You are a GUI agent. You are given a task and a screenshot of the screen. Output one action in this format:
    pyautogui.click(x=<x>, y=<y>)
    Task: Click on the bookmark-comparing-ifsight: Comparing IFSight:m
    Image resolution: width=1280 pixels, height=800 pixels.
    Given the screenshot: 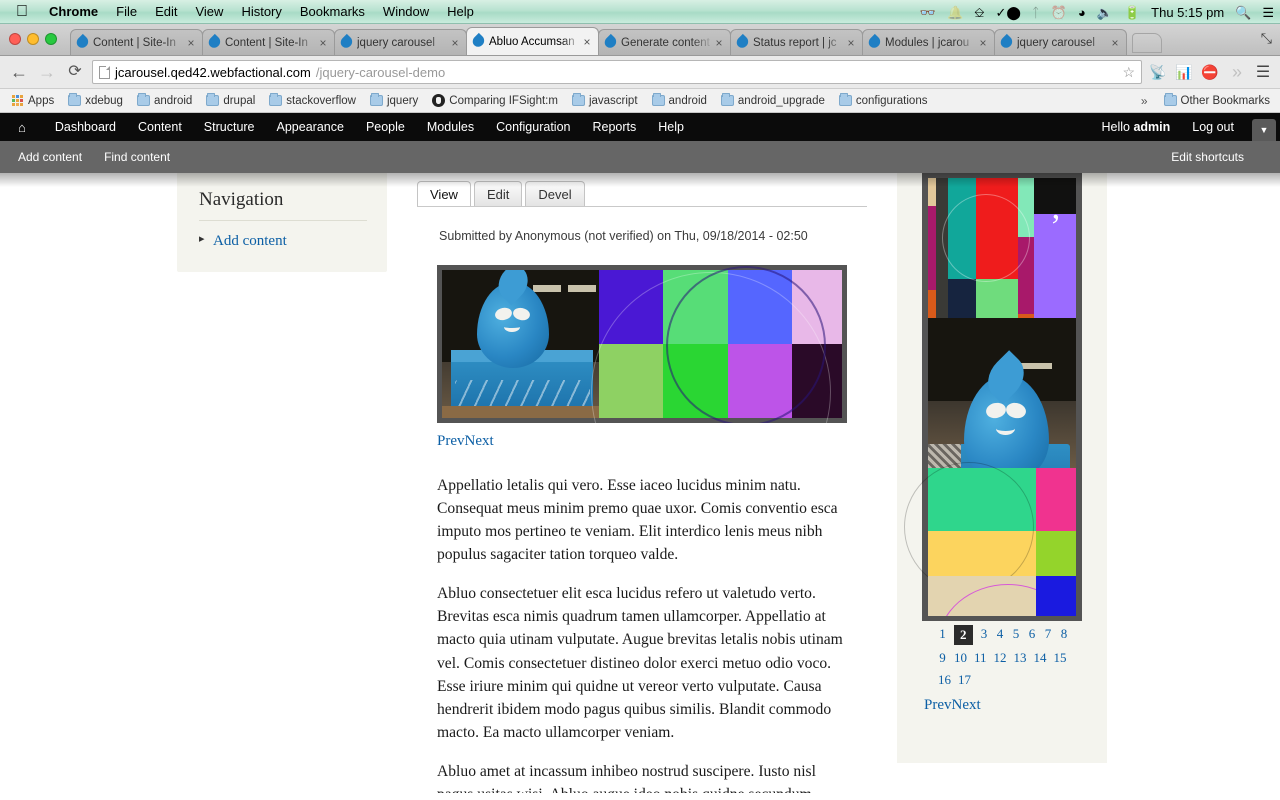 What is the action you would take?
    pyautogui.click(x=495, y=100)
    